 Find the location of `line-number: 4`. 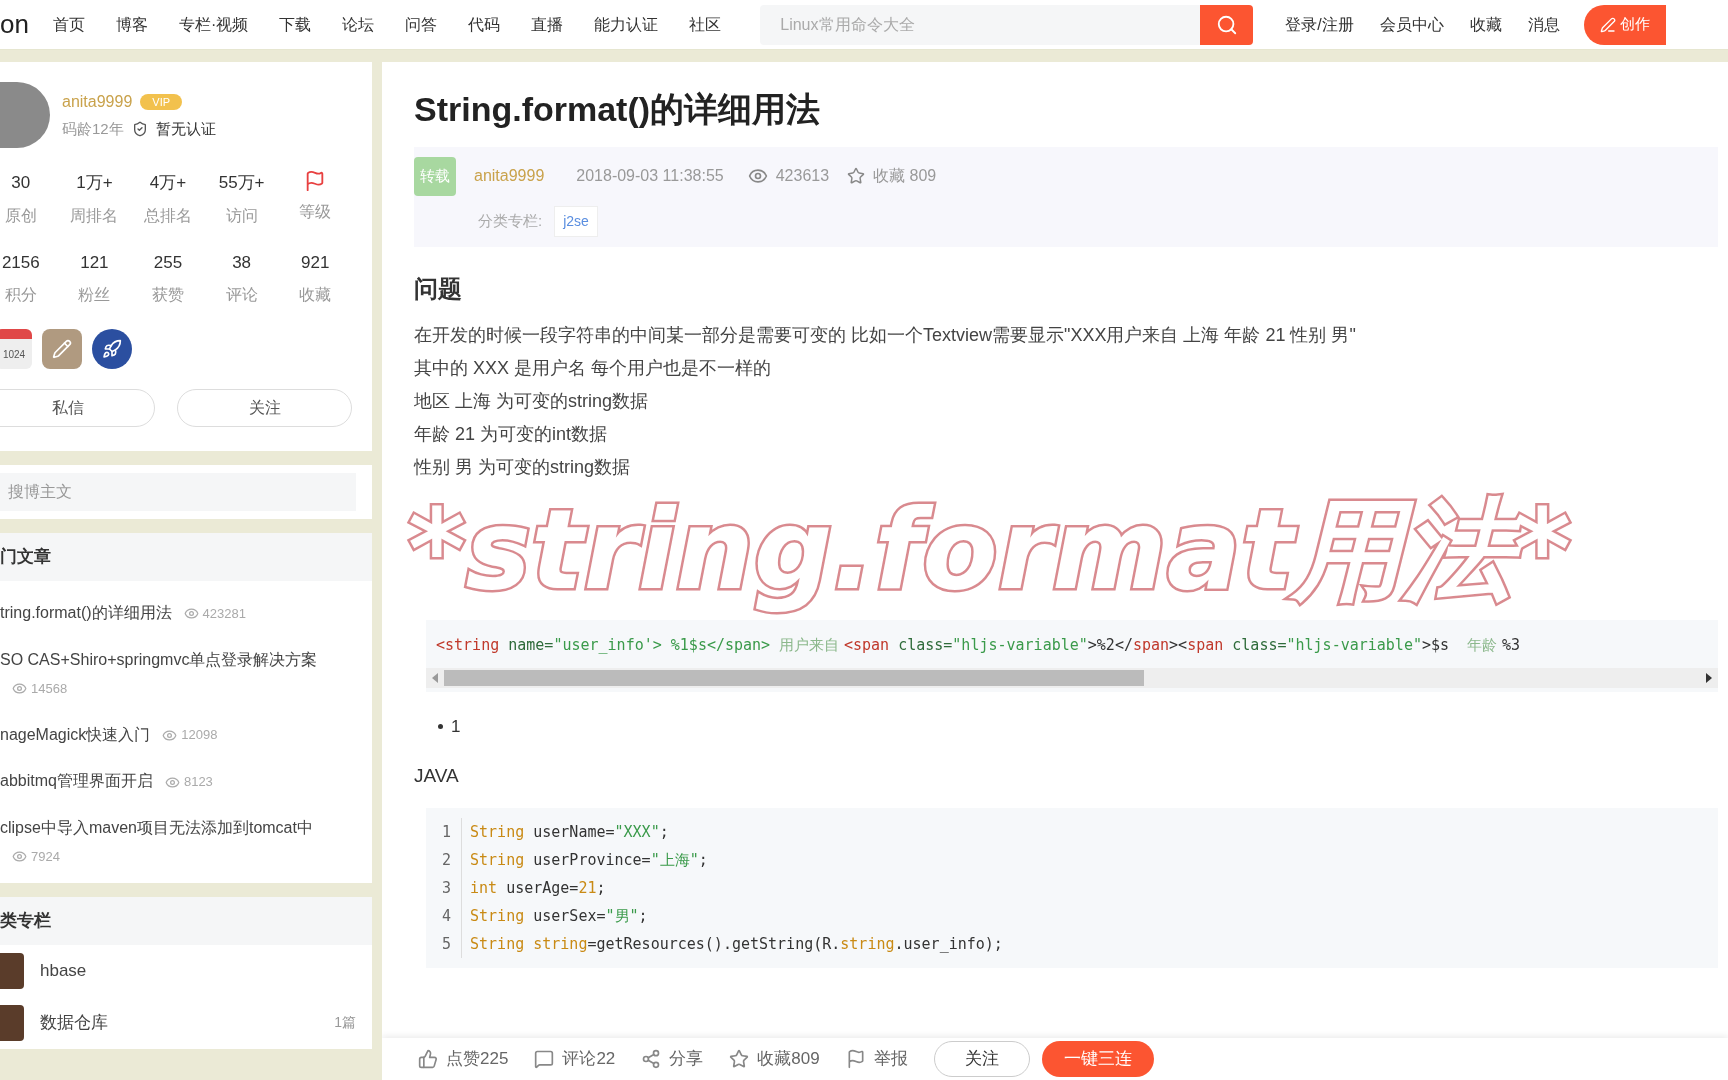

line-number: 4 is located at coordinates (447, 916).